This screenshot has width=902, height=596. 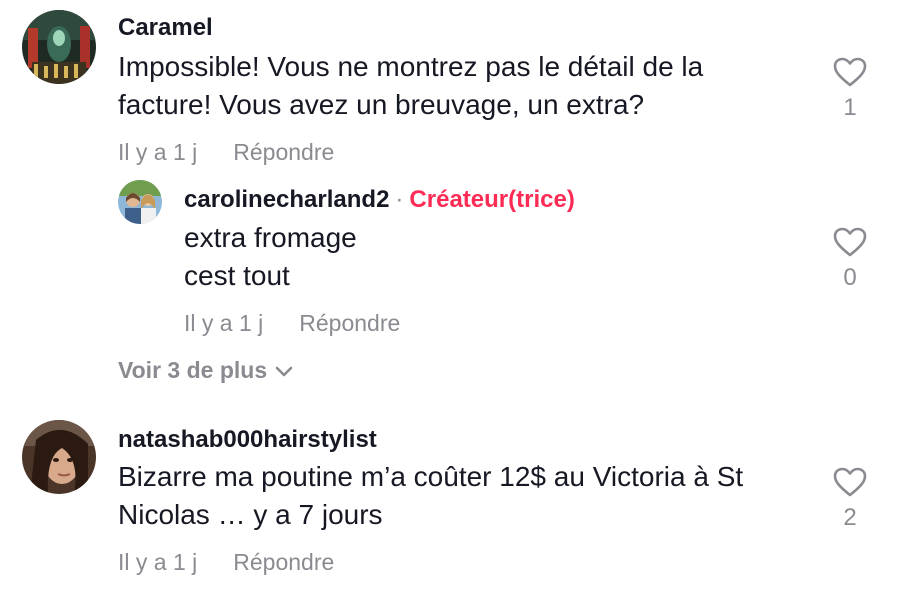 I want to click on reply-meta: Il y a 1 j Répondre, so click(x=292, y=323).